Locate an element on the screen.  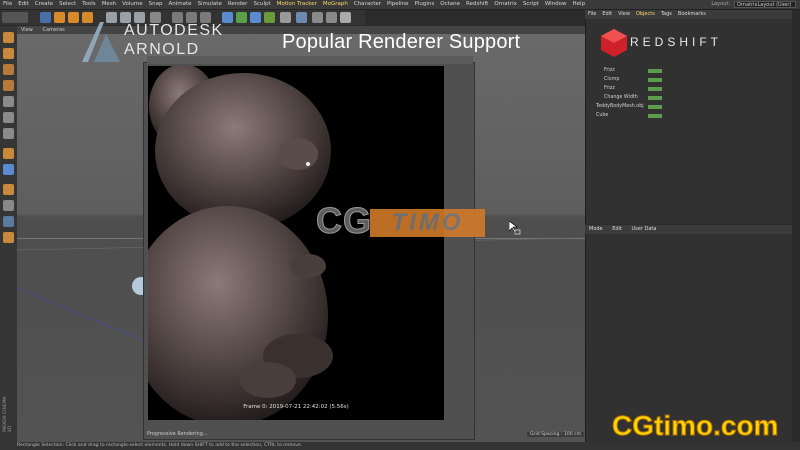
solo-icon is located at coordinates (8, 237).